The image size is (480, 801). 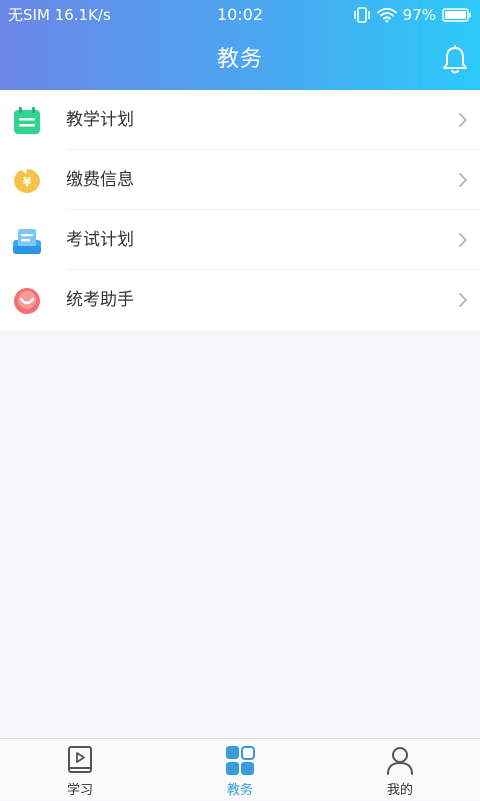 I want to click on calendar-icon, so click(x=27, y=120).